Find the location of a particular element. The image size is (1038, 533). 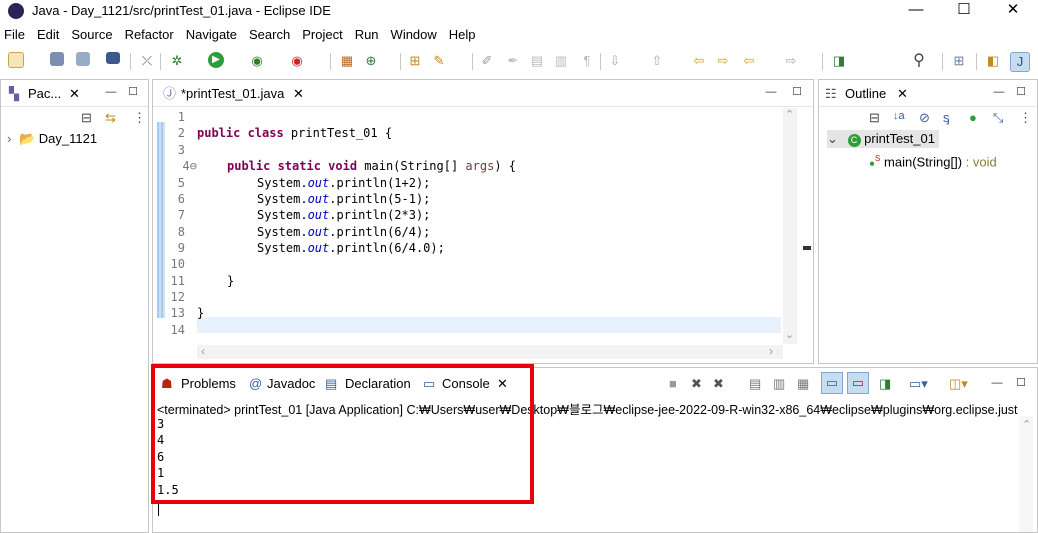

outline-method-item: ●S main(String[]) : void is located at coordinates (933, 159).